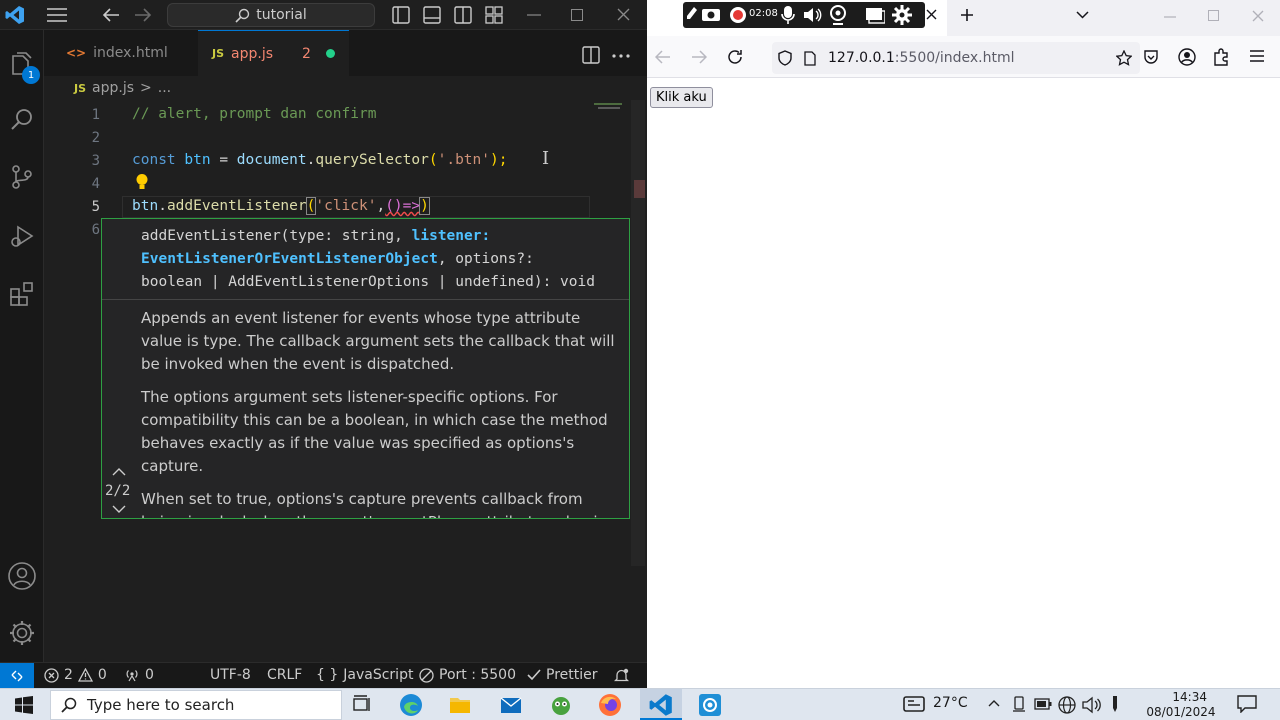 The height and width of the screenshot is (720, 1280). Describe the element at coordinates (875, 15) in the screenshot. I see `screen-icon` at that location.